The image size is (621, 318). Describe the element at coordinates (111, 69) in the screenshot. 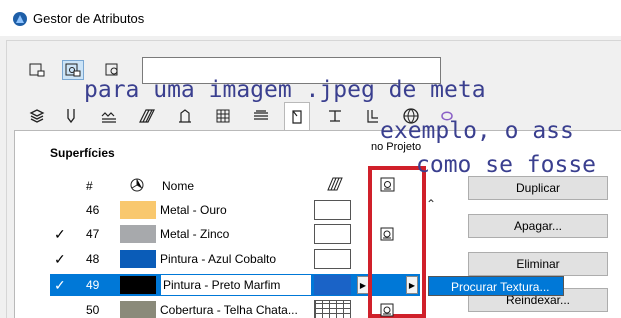

I see `preview-view-icon` at that location.